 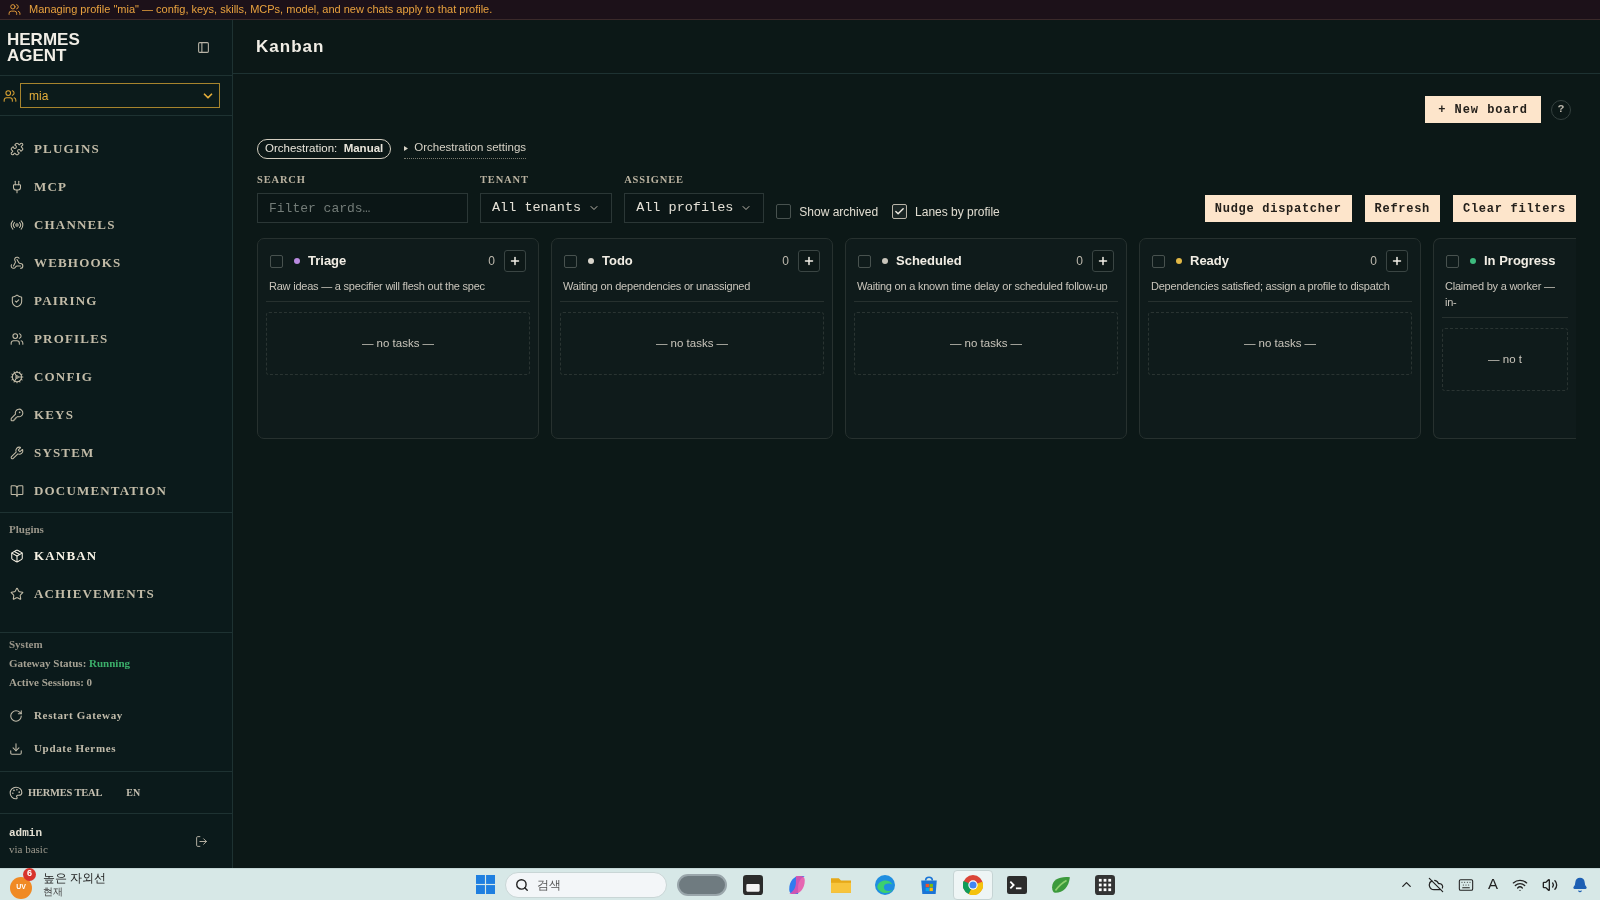 I want to click on nav-item: SYSTEM, so click(x=116, y=453).